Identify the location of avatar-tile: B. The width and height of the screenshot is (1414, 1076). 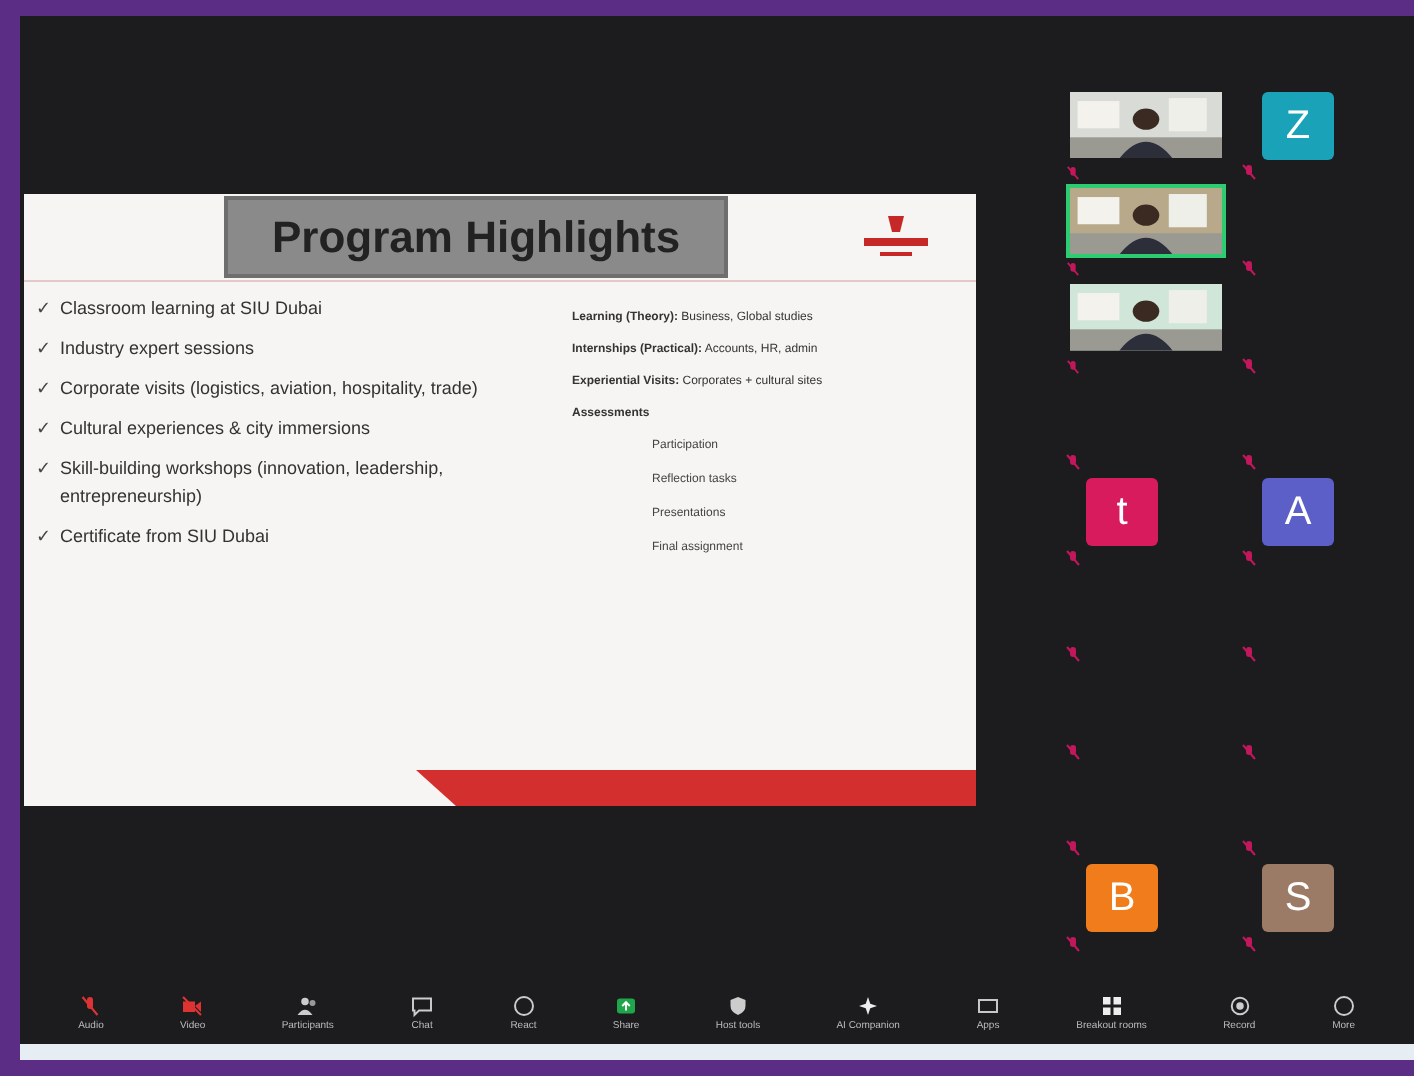
(1122, 897).